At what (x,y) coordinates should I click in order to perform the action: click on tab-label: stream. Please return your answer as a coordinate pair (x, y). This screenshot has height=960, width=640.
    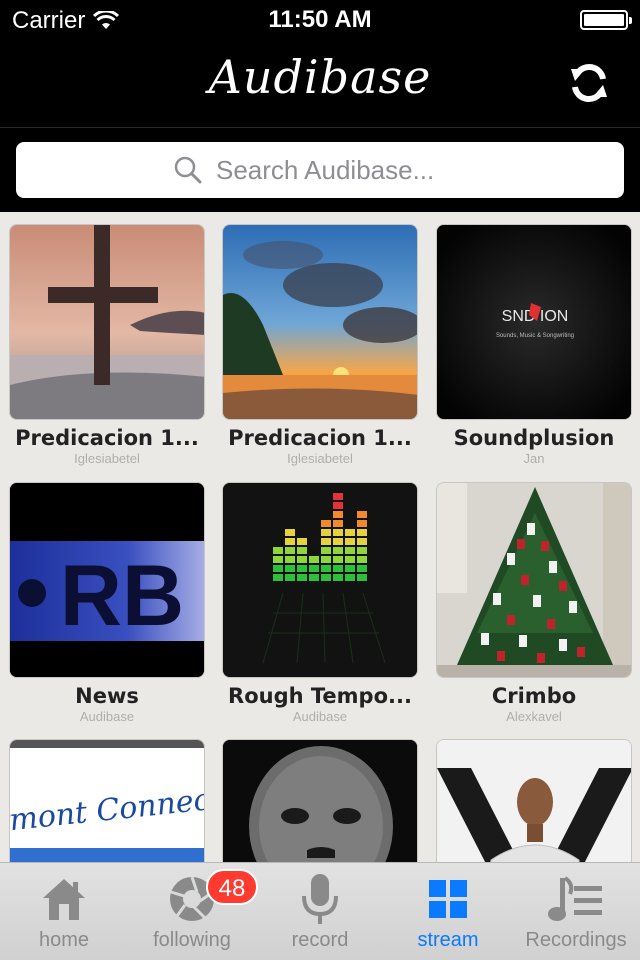
    Looking at the image, I should click on (448, 940).